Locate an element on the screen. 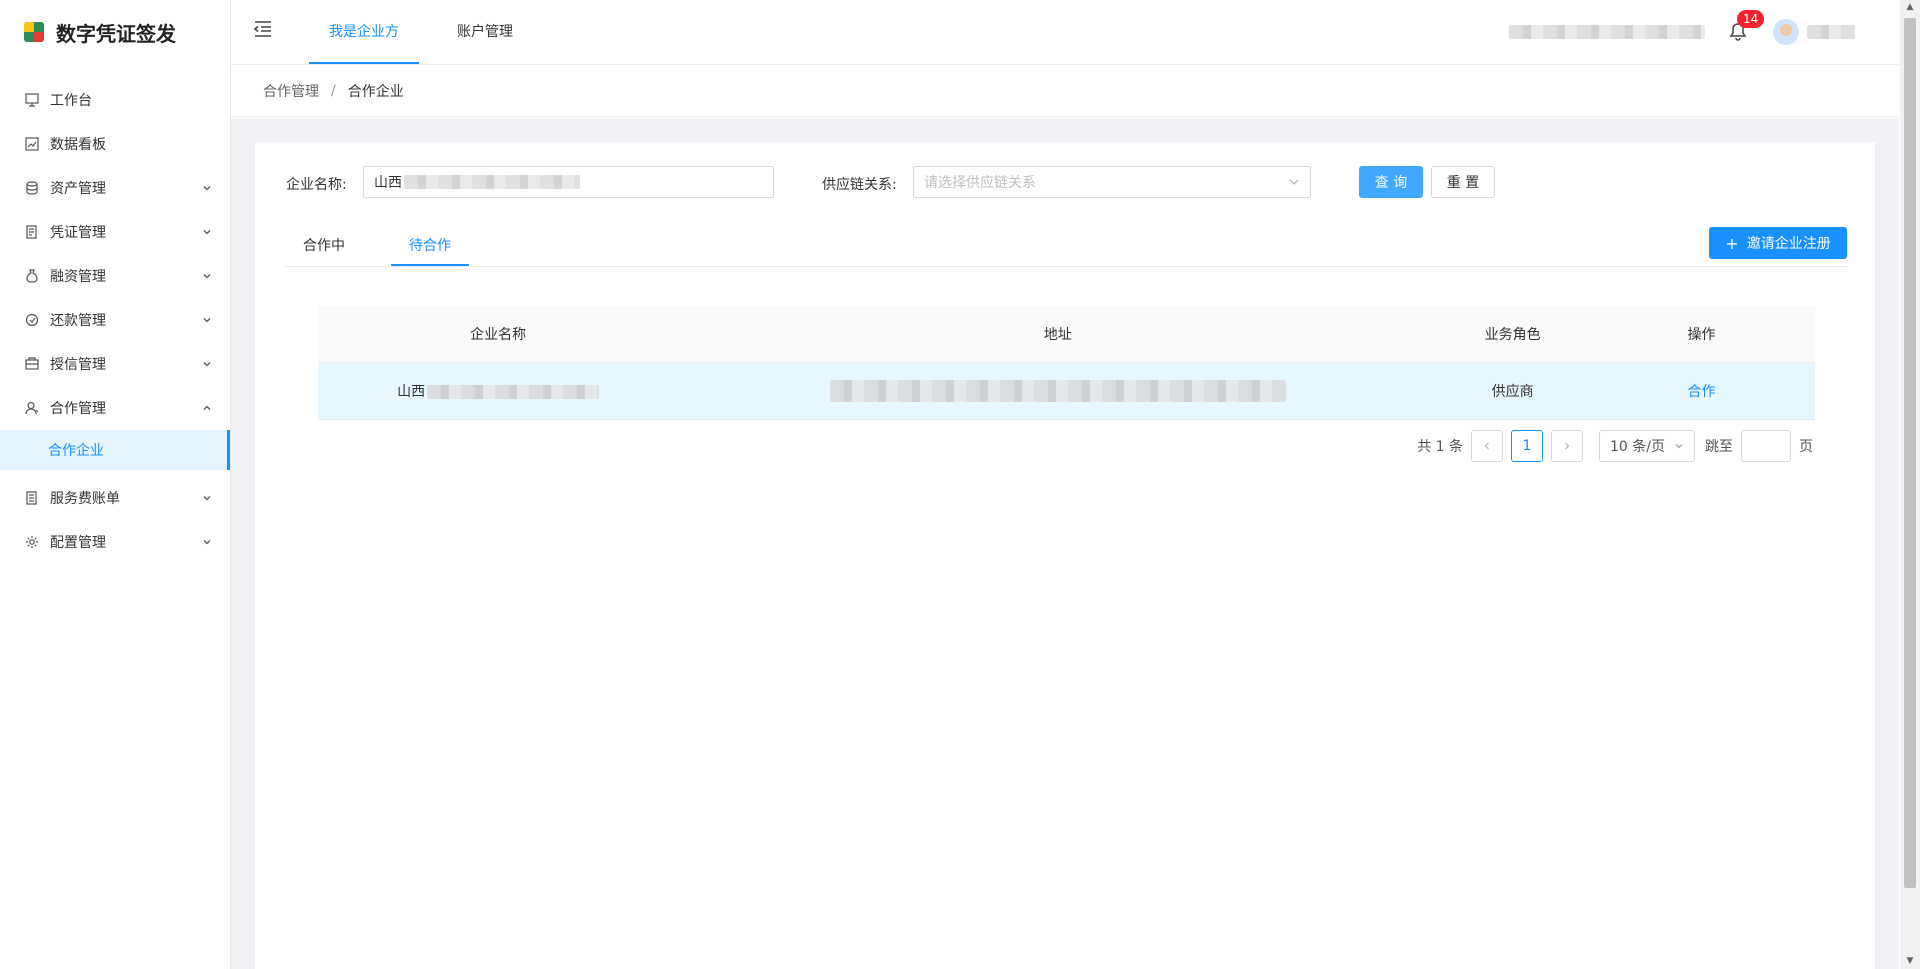 This screenshot has height=969, width=1920. table-row: 山西 供应商 合作 is located at coordinates (1066, 391).